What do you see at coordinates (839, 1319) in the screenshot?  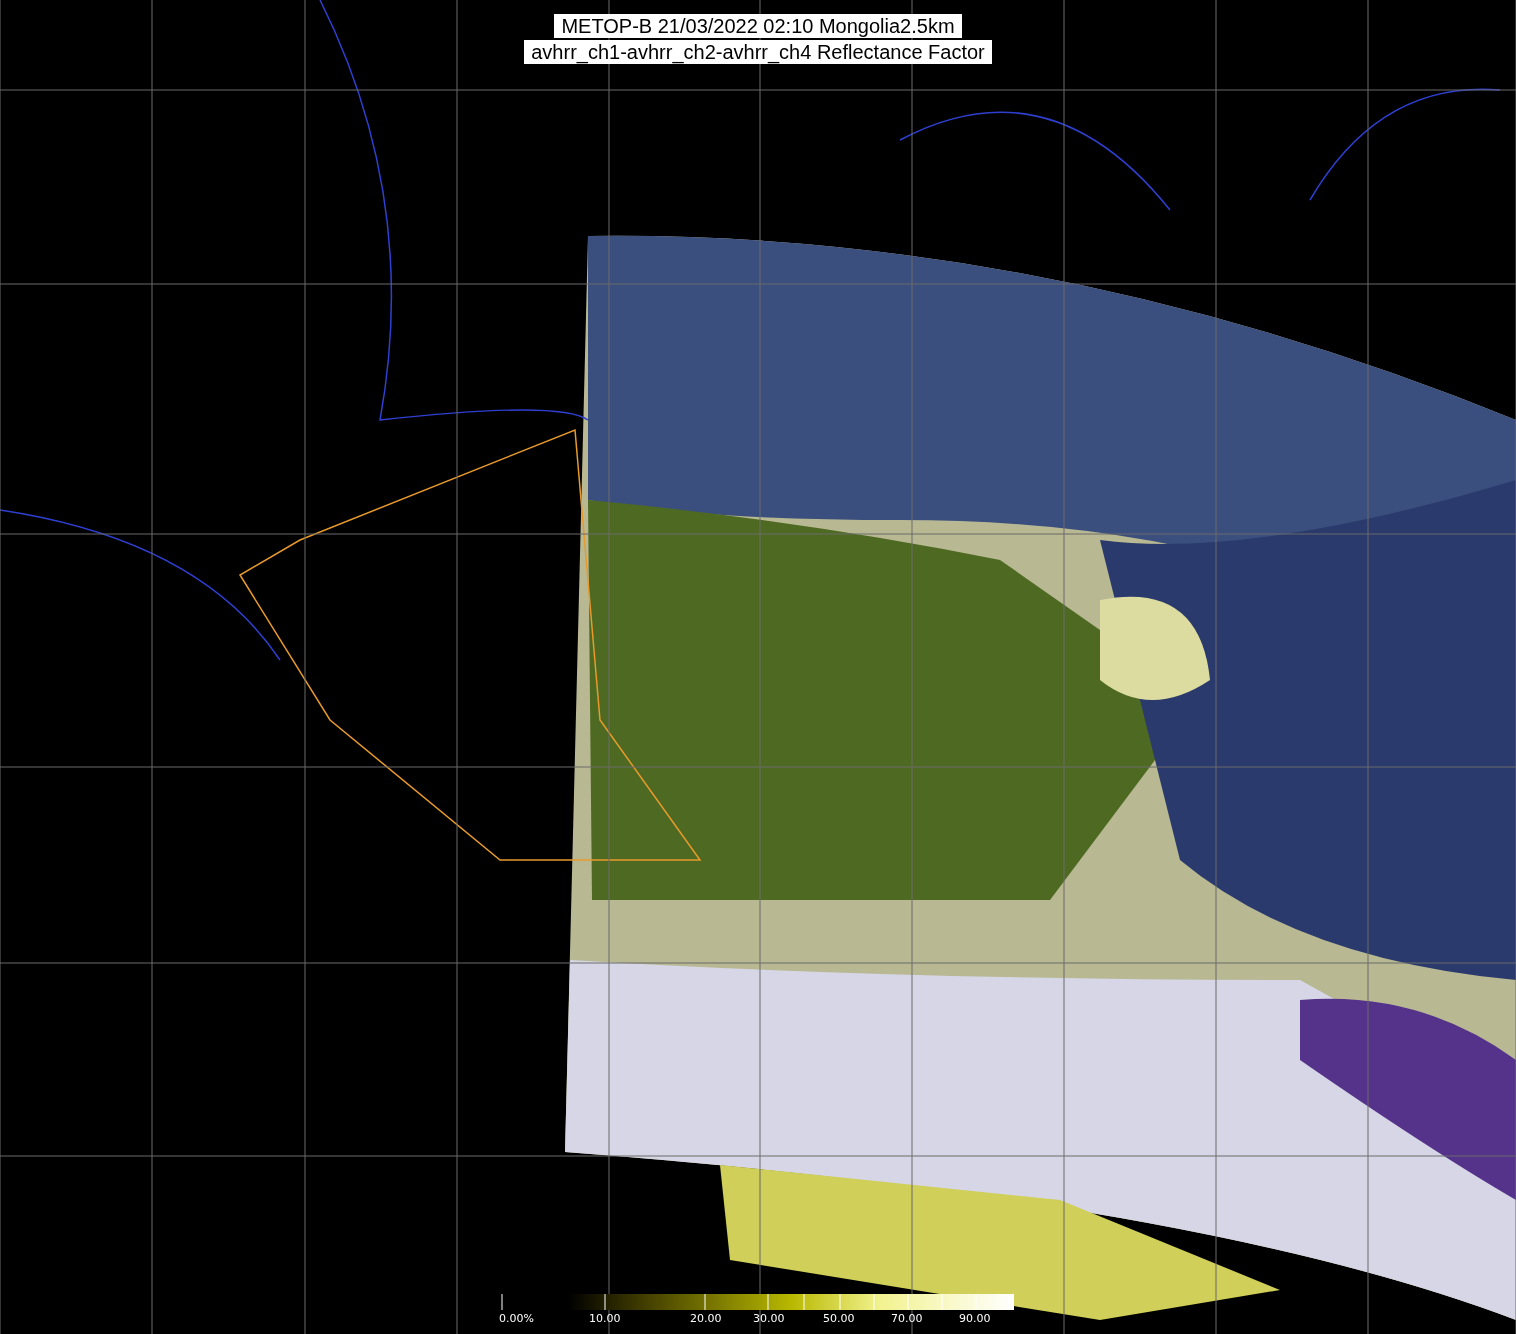 I see `colorbar-label: 50.00` at bounding box center [839, 1319].